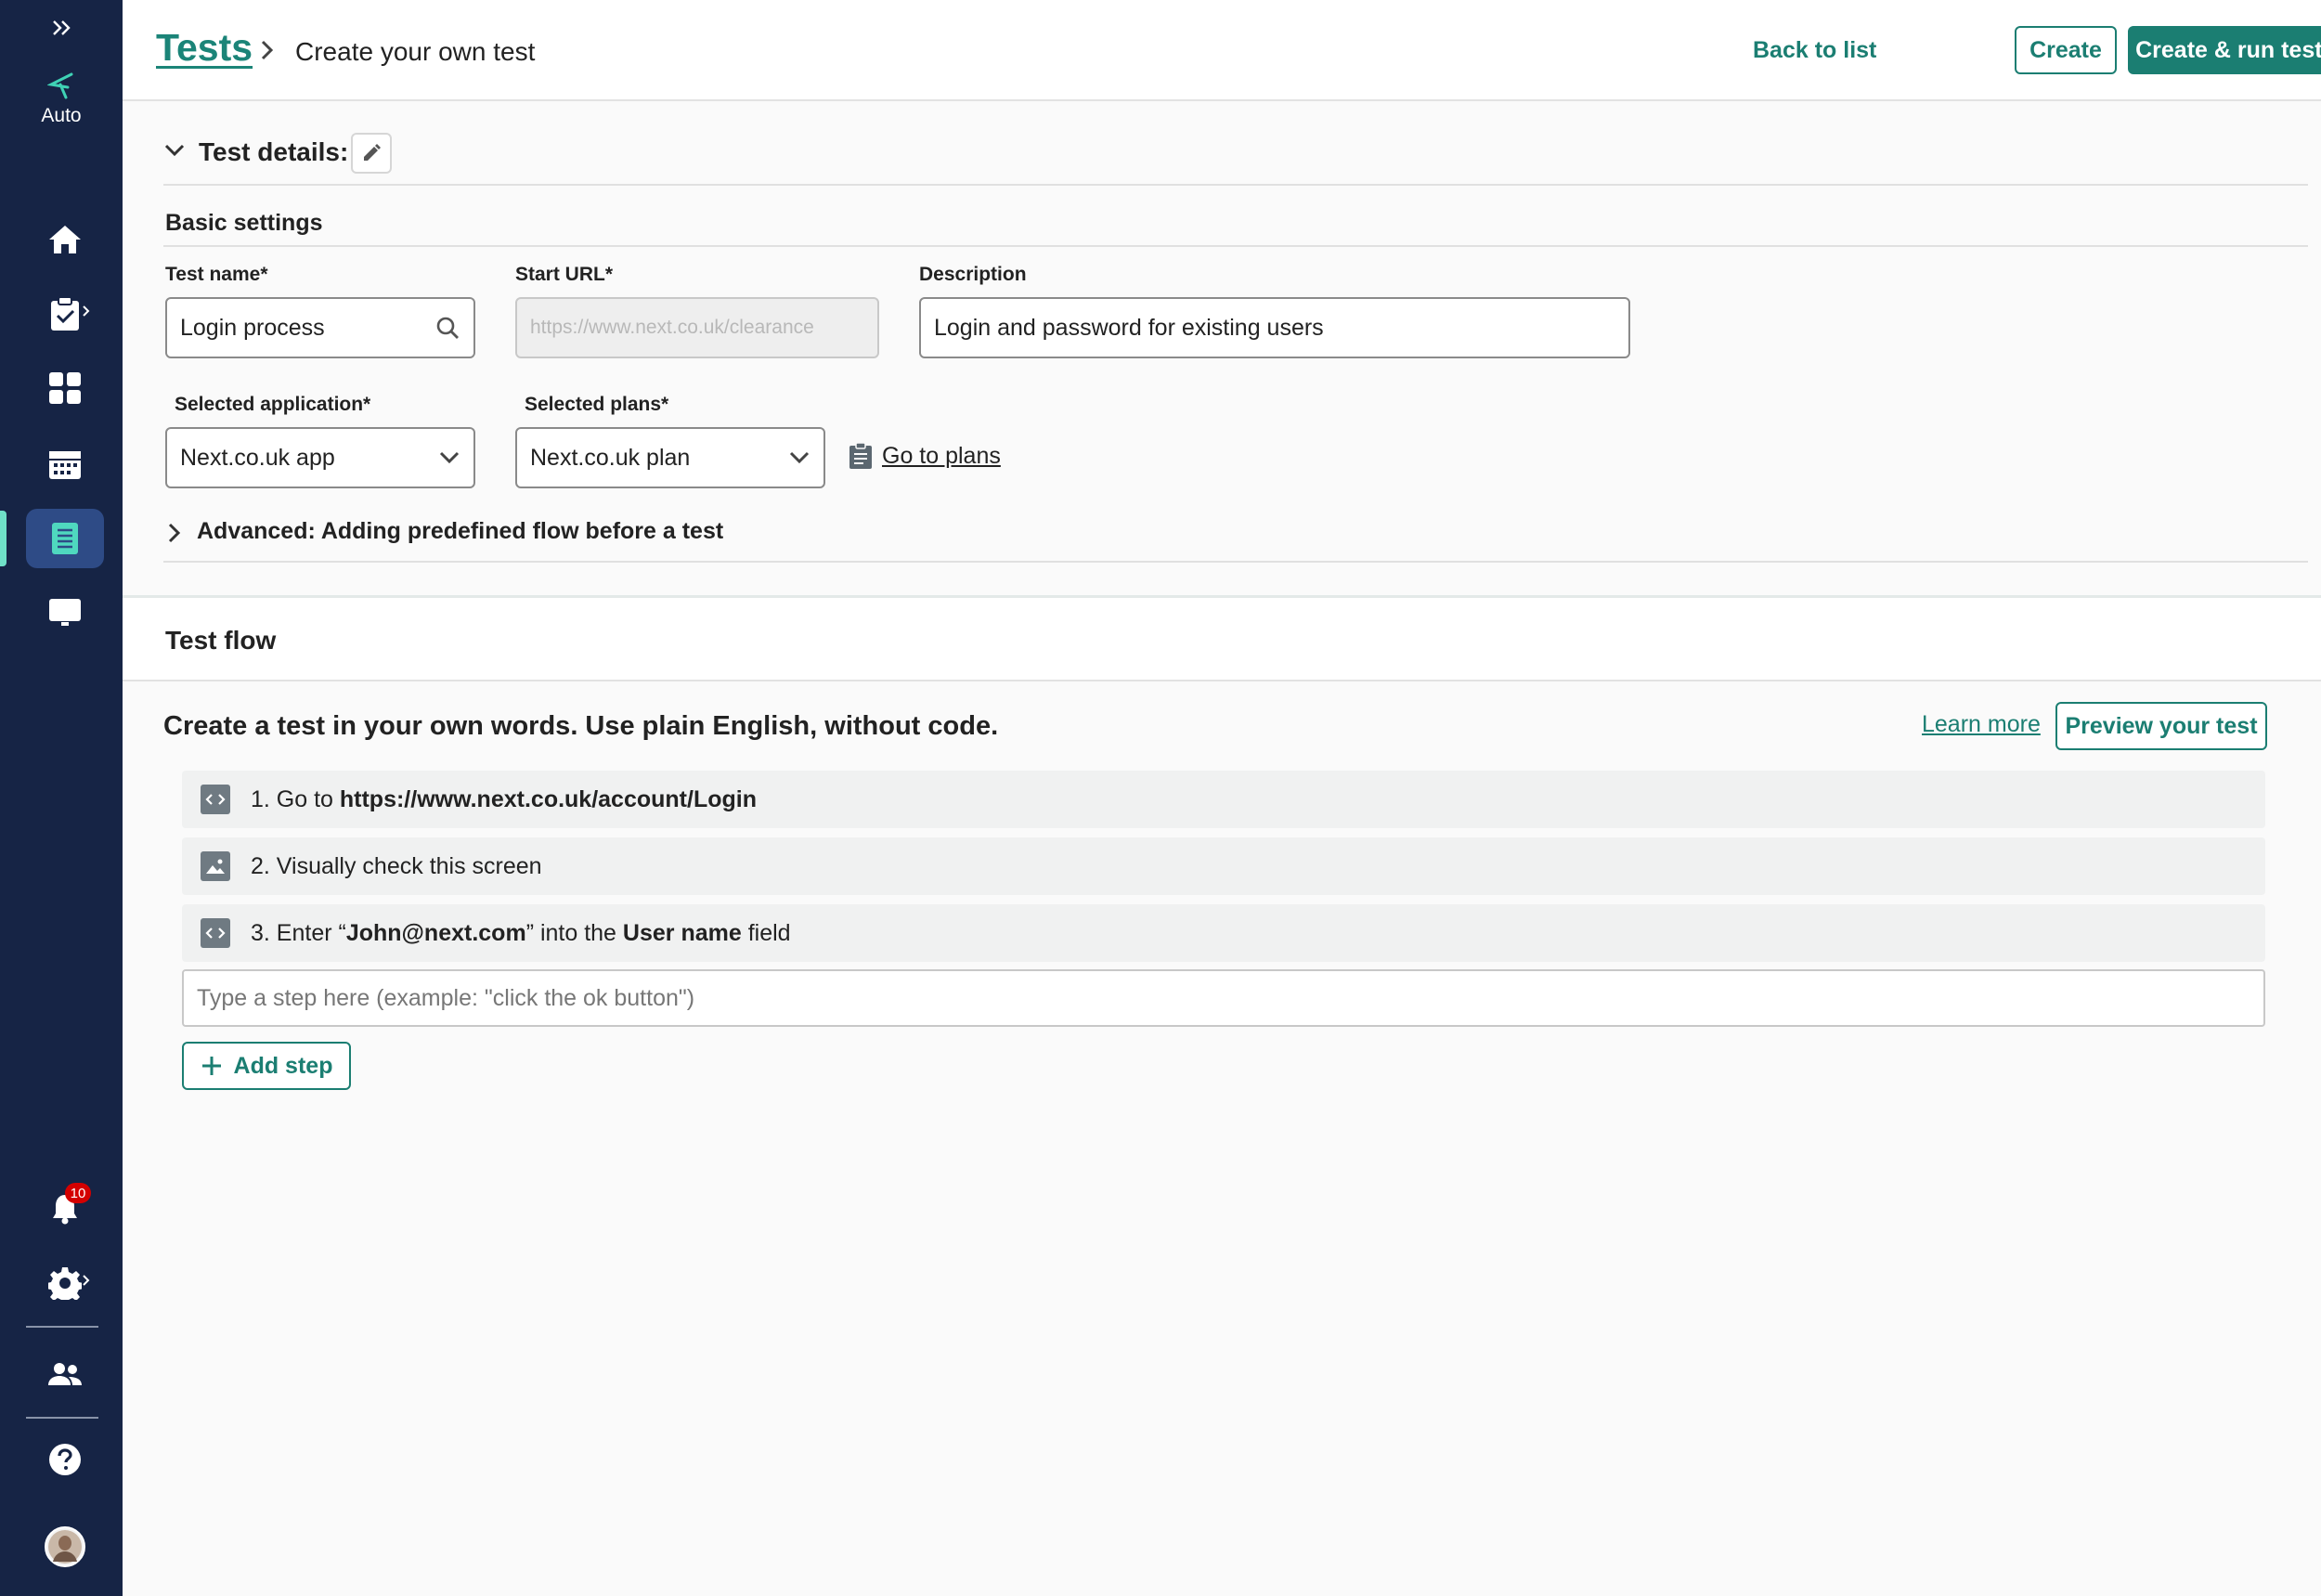 The width and height of the screenshot is (2321, 1596). I want to click on clipboard-check-icon, so click(65, 314).